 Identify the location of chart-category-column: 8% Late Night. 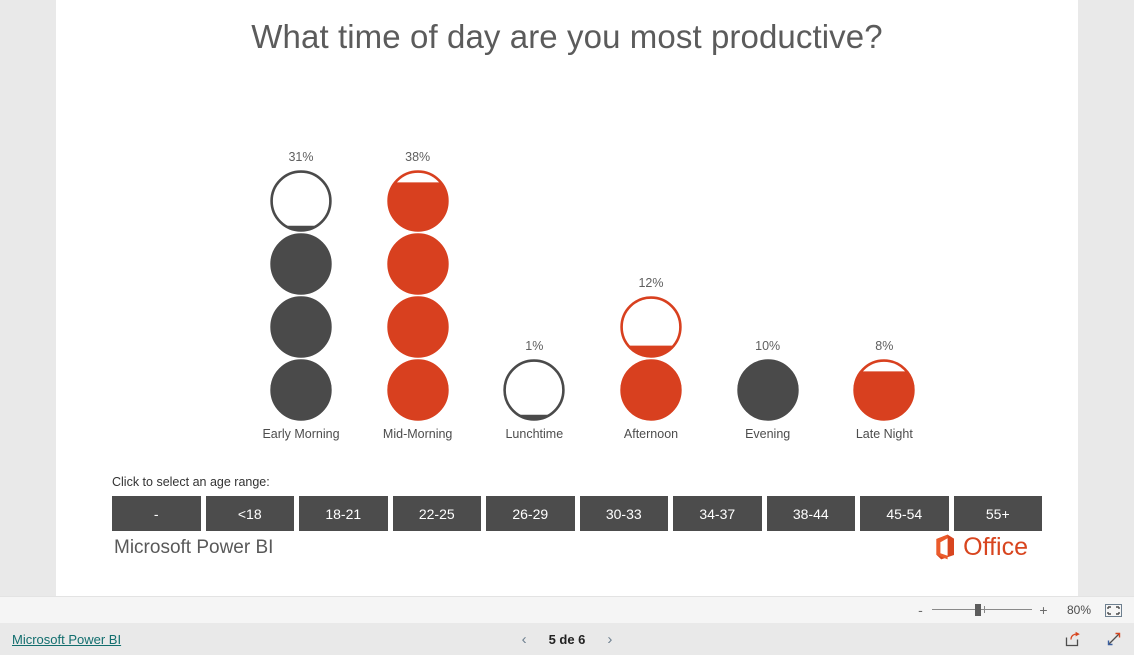
(884, 389).